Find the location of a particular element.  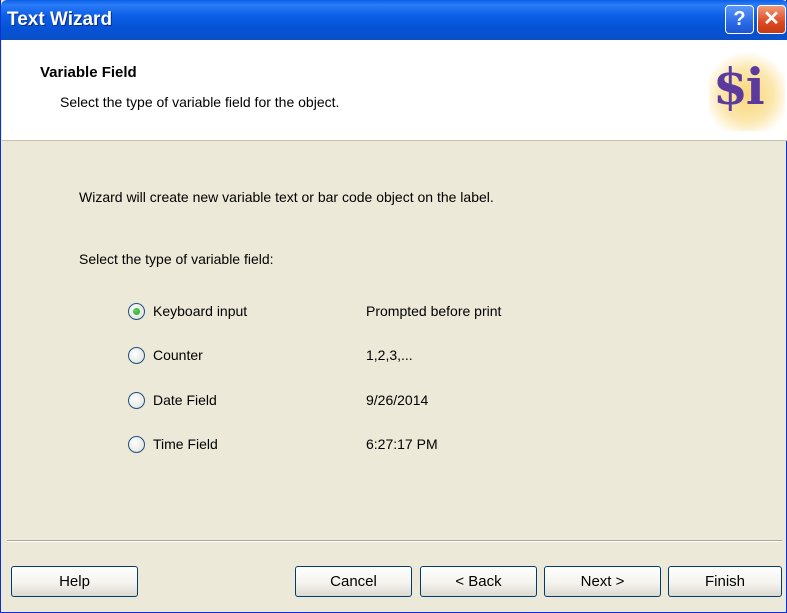

cancel-button: Cancel is located at coordinates (353, 581).